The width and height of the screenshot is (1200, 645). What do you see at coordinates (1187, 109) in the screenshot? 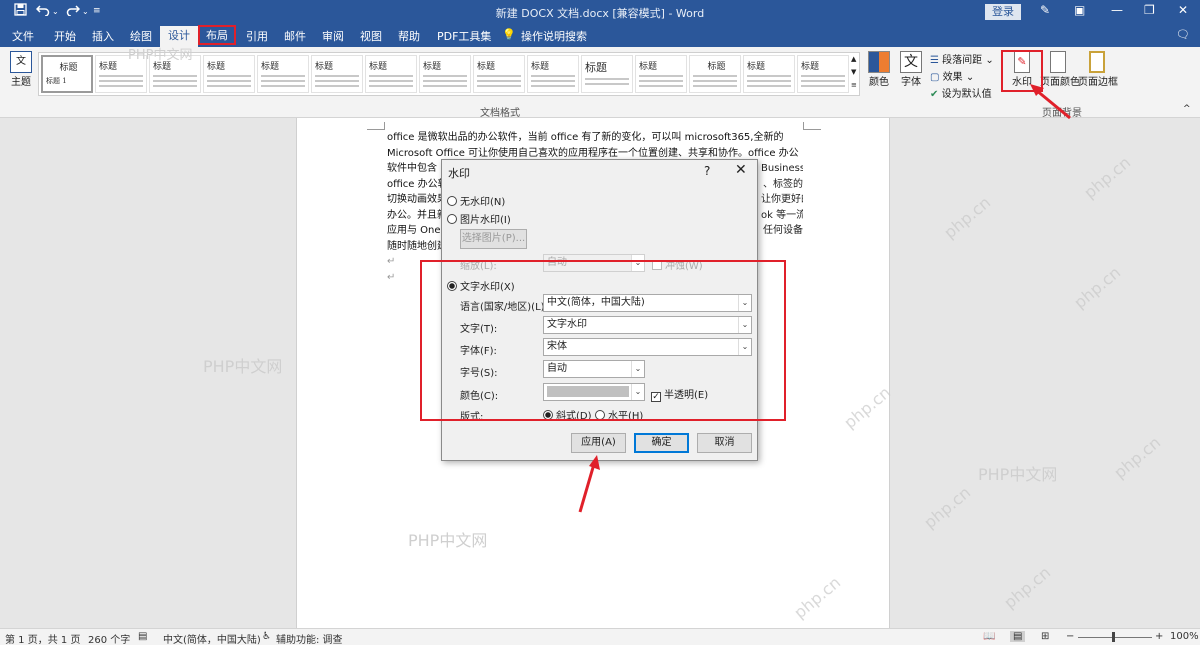
I see `collapse-ribbon-icon: ^` at bounding box center [1187, 109].